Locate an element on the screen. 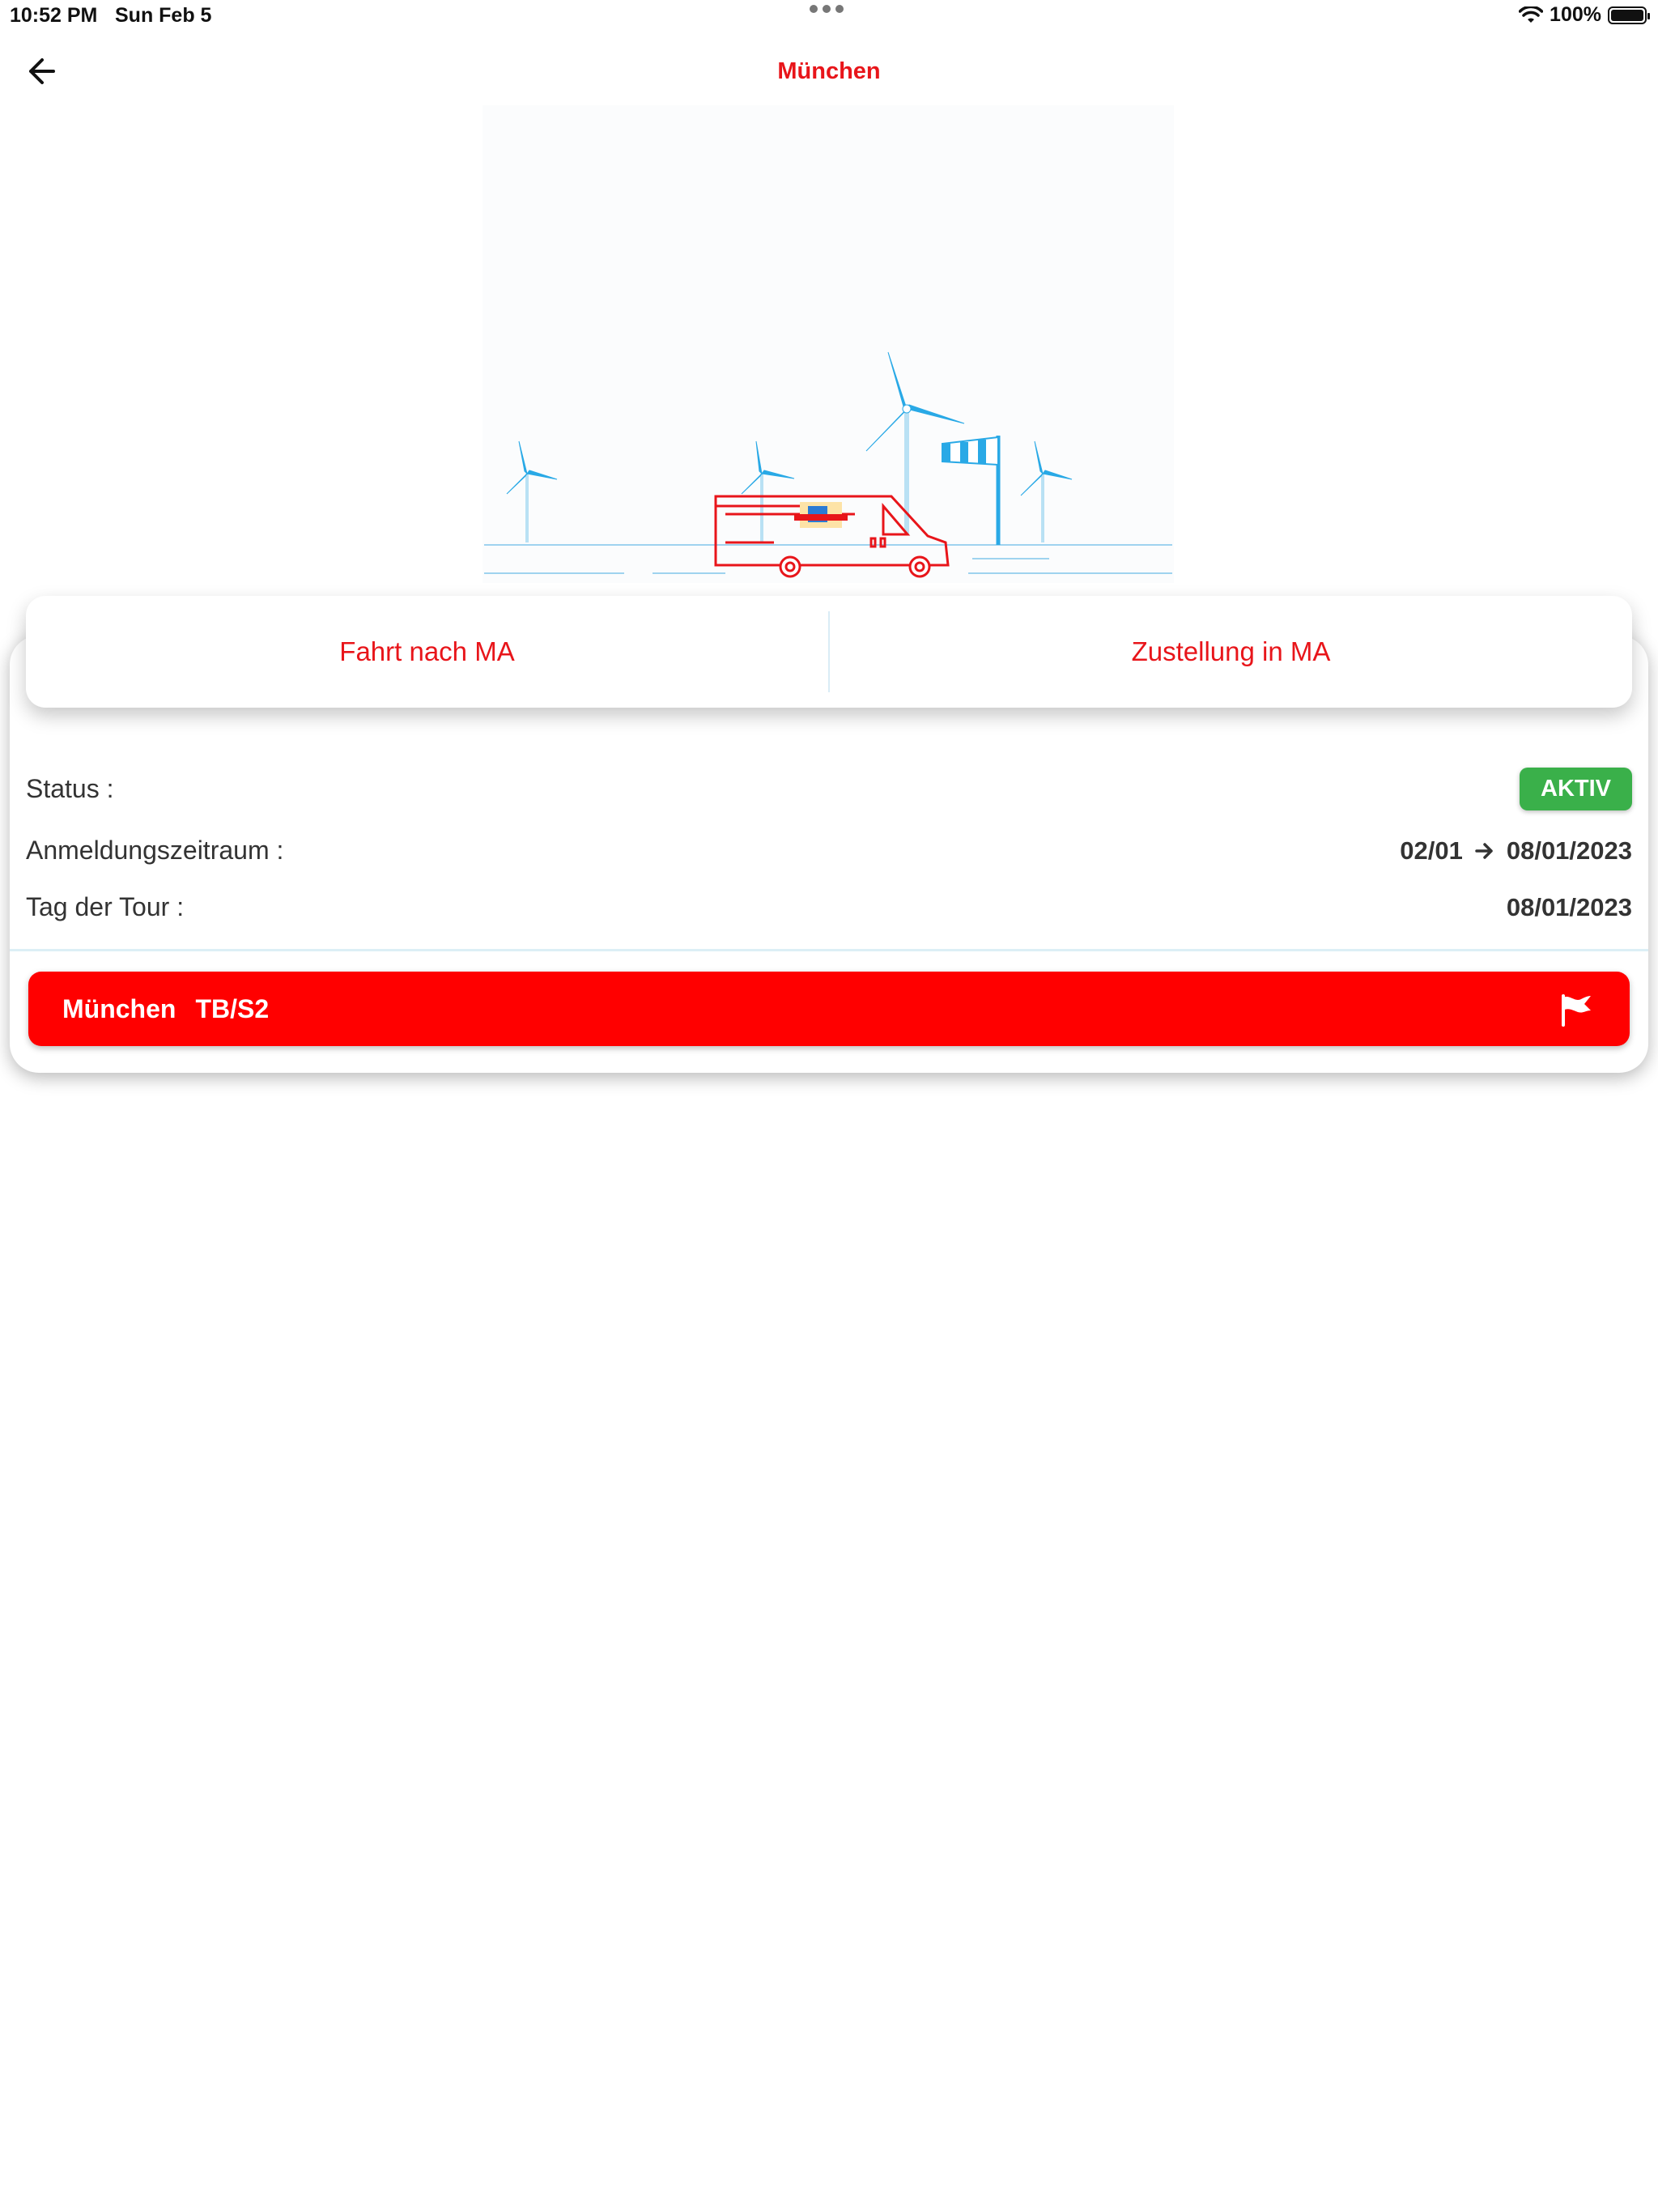 The height and width of the screenshot is (2212, 1658). van-logo is located at coordinates (821, 515).